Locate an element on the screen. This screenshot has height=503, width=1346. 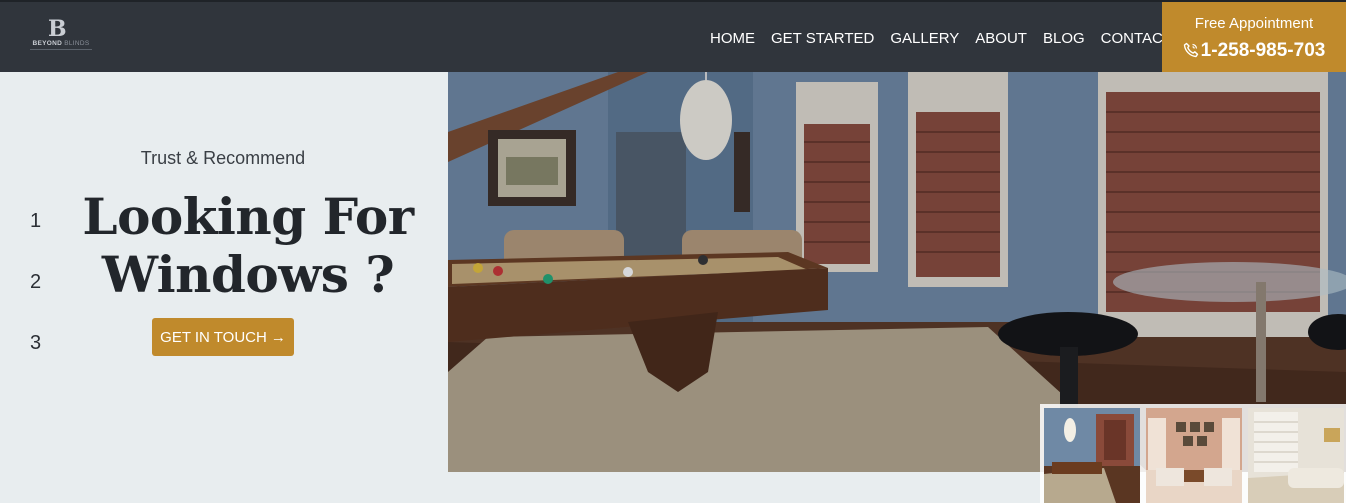
thumbnail-strip is located at coordinates (1193, 453).